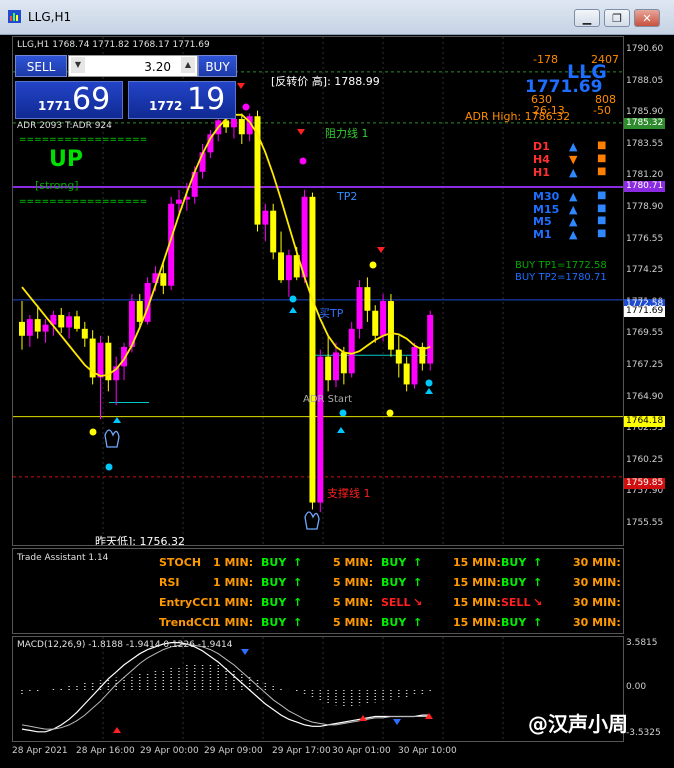 This screenshot has width=674, height=768. What do you see at coordinates (41, 66) in the screenshot?
I see `sell-button: SELL` at bounding box center [41, 66].